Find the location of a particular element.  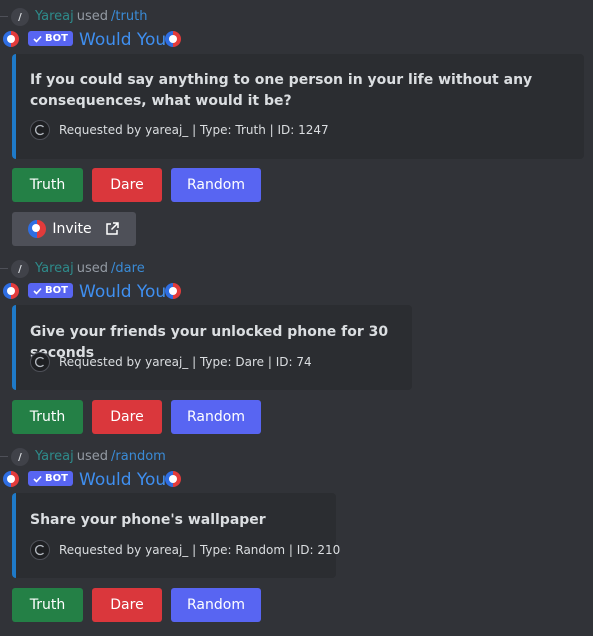

command-invoker: Yareaj used/dare is located at coordinates (90, 268).